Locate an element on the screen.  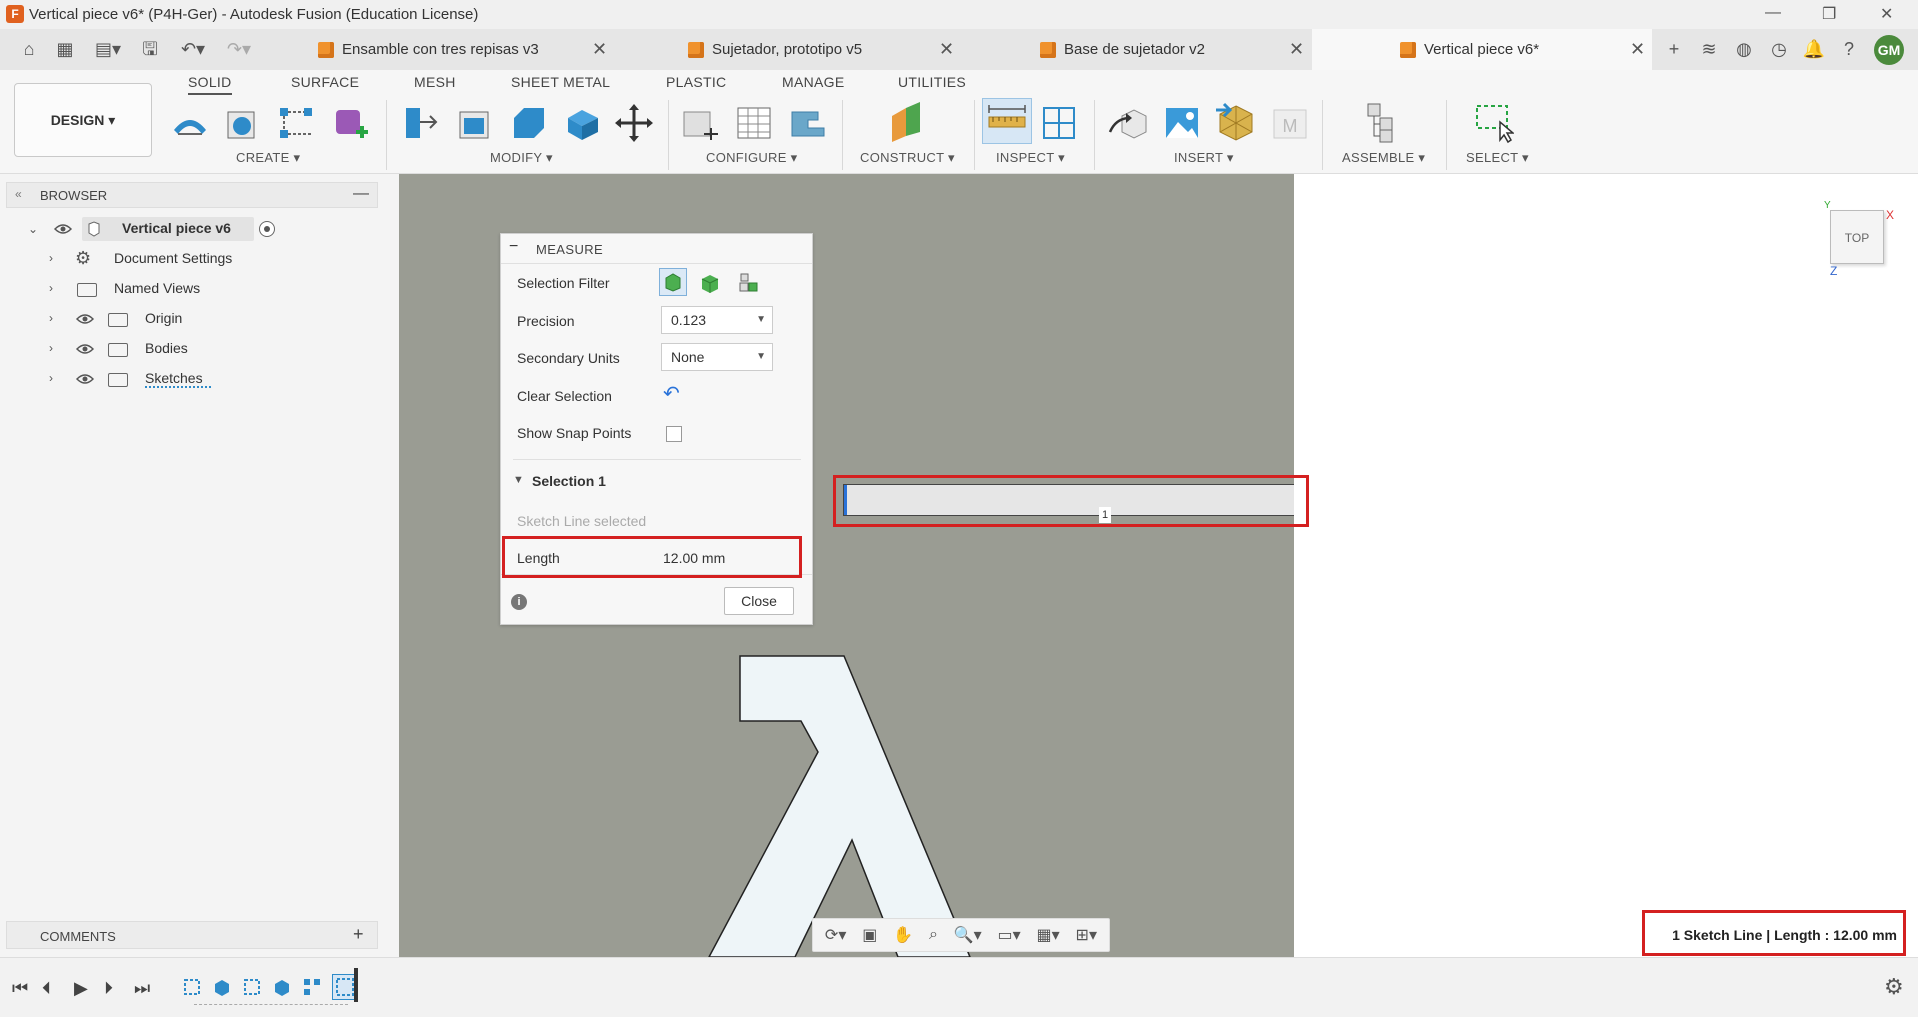
tab-solid: SOLID is located at coordinates (210, 84).